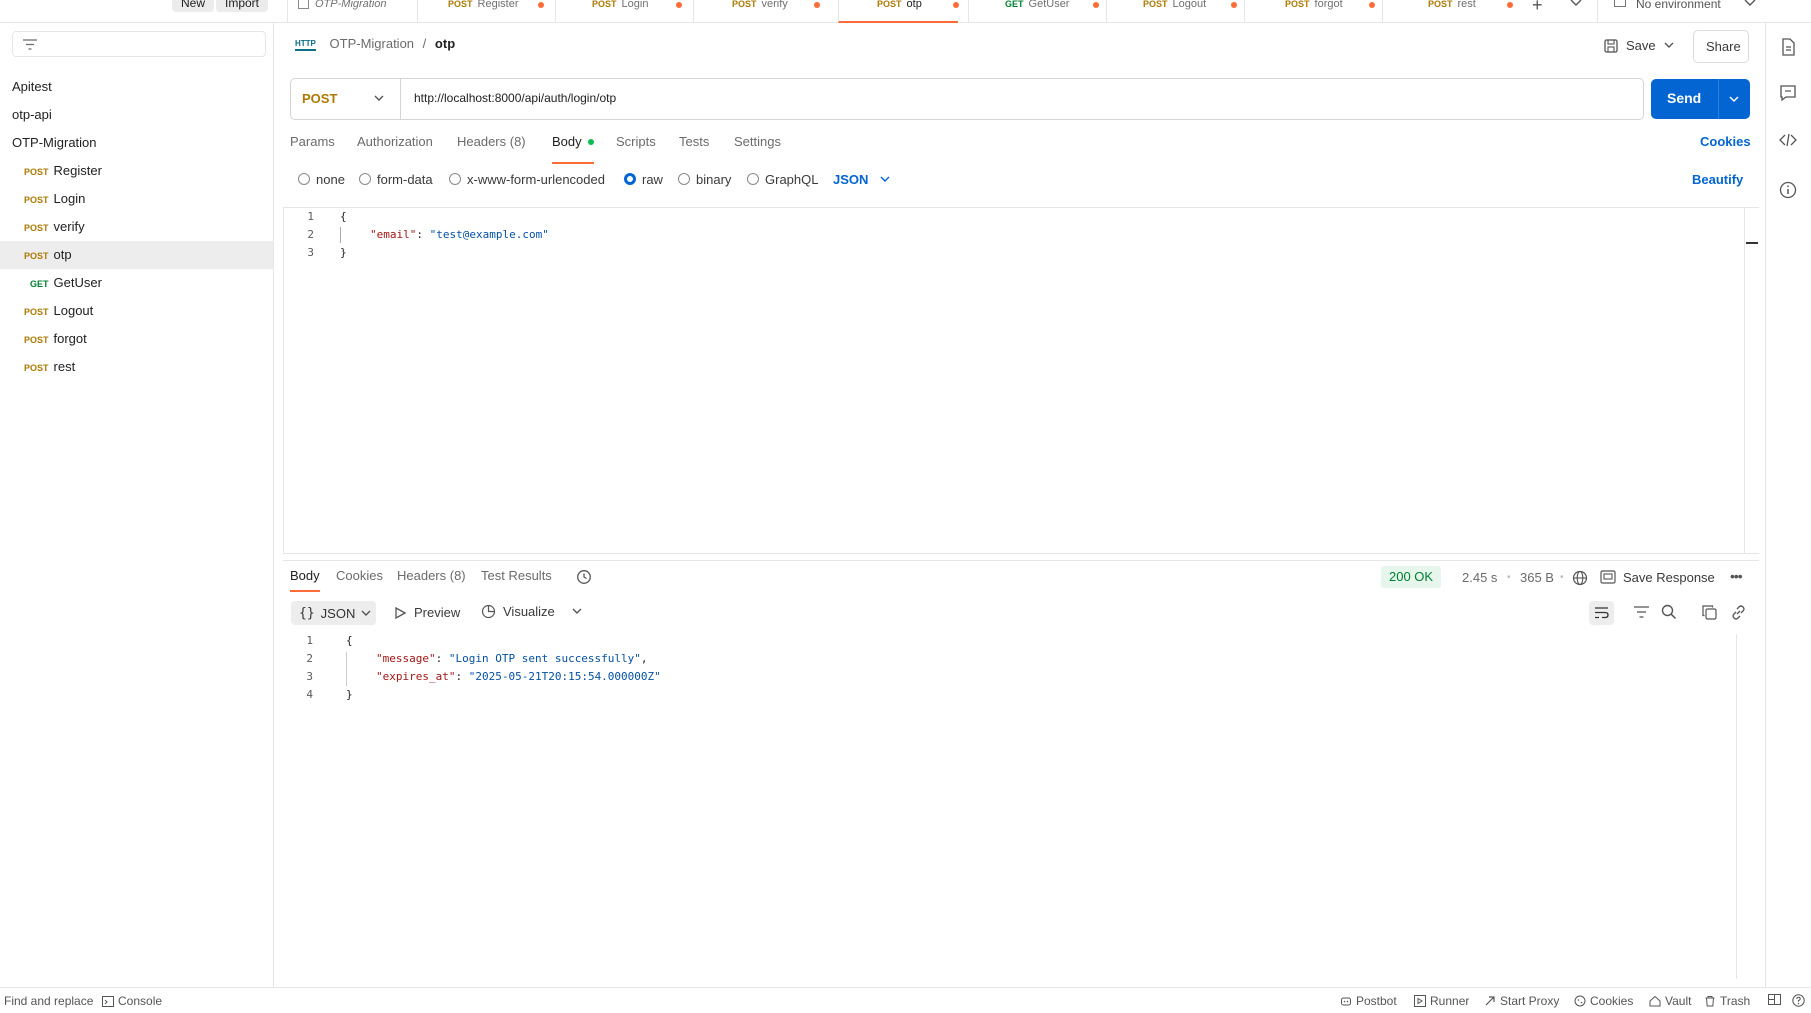  Describe the element at coordinates (333, 613) in the screenshot. I see `response-format-select: {} JSON` at that location.